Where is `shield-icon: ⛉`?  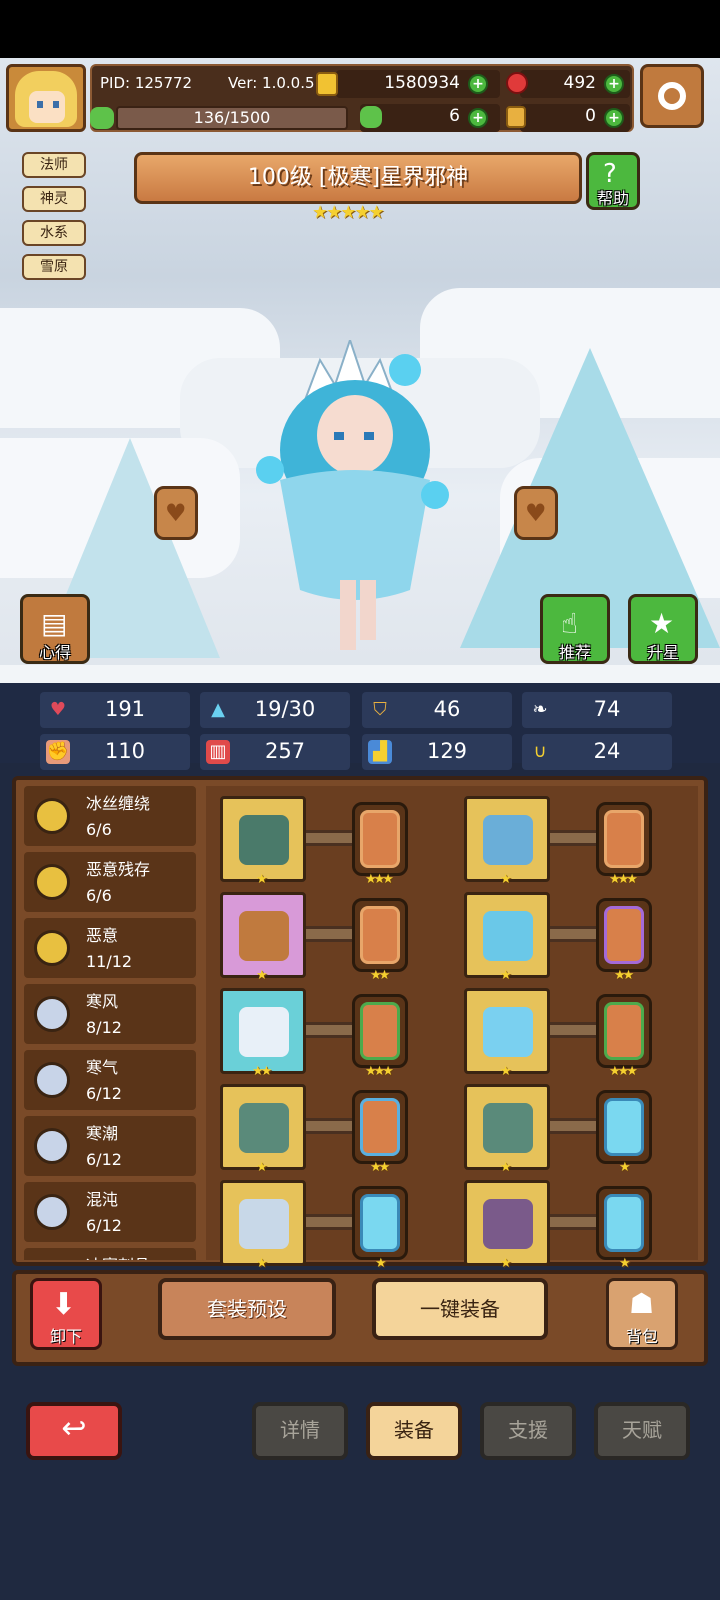 shield-icon: ⛉ is located at coordinates (380, 709).